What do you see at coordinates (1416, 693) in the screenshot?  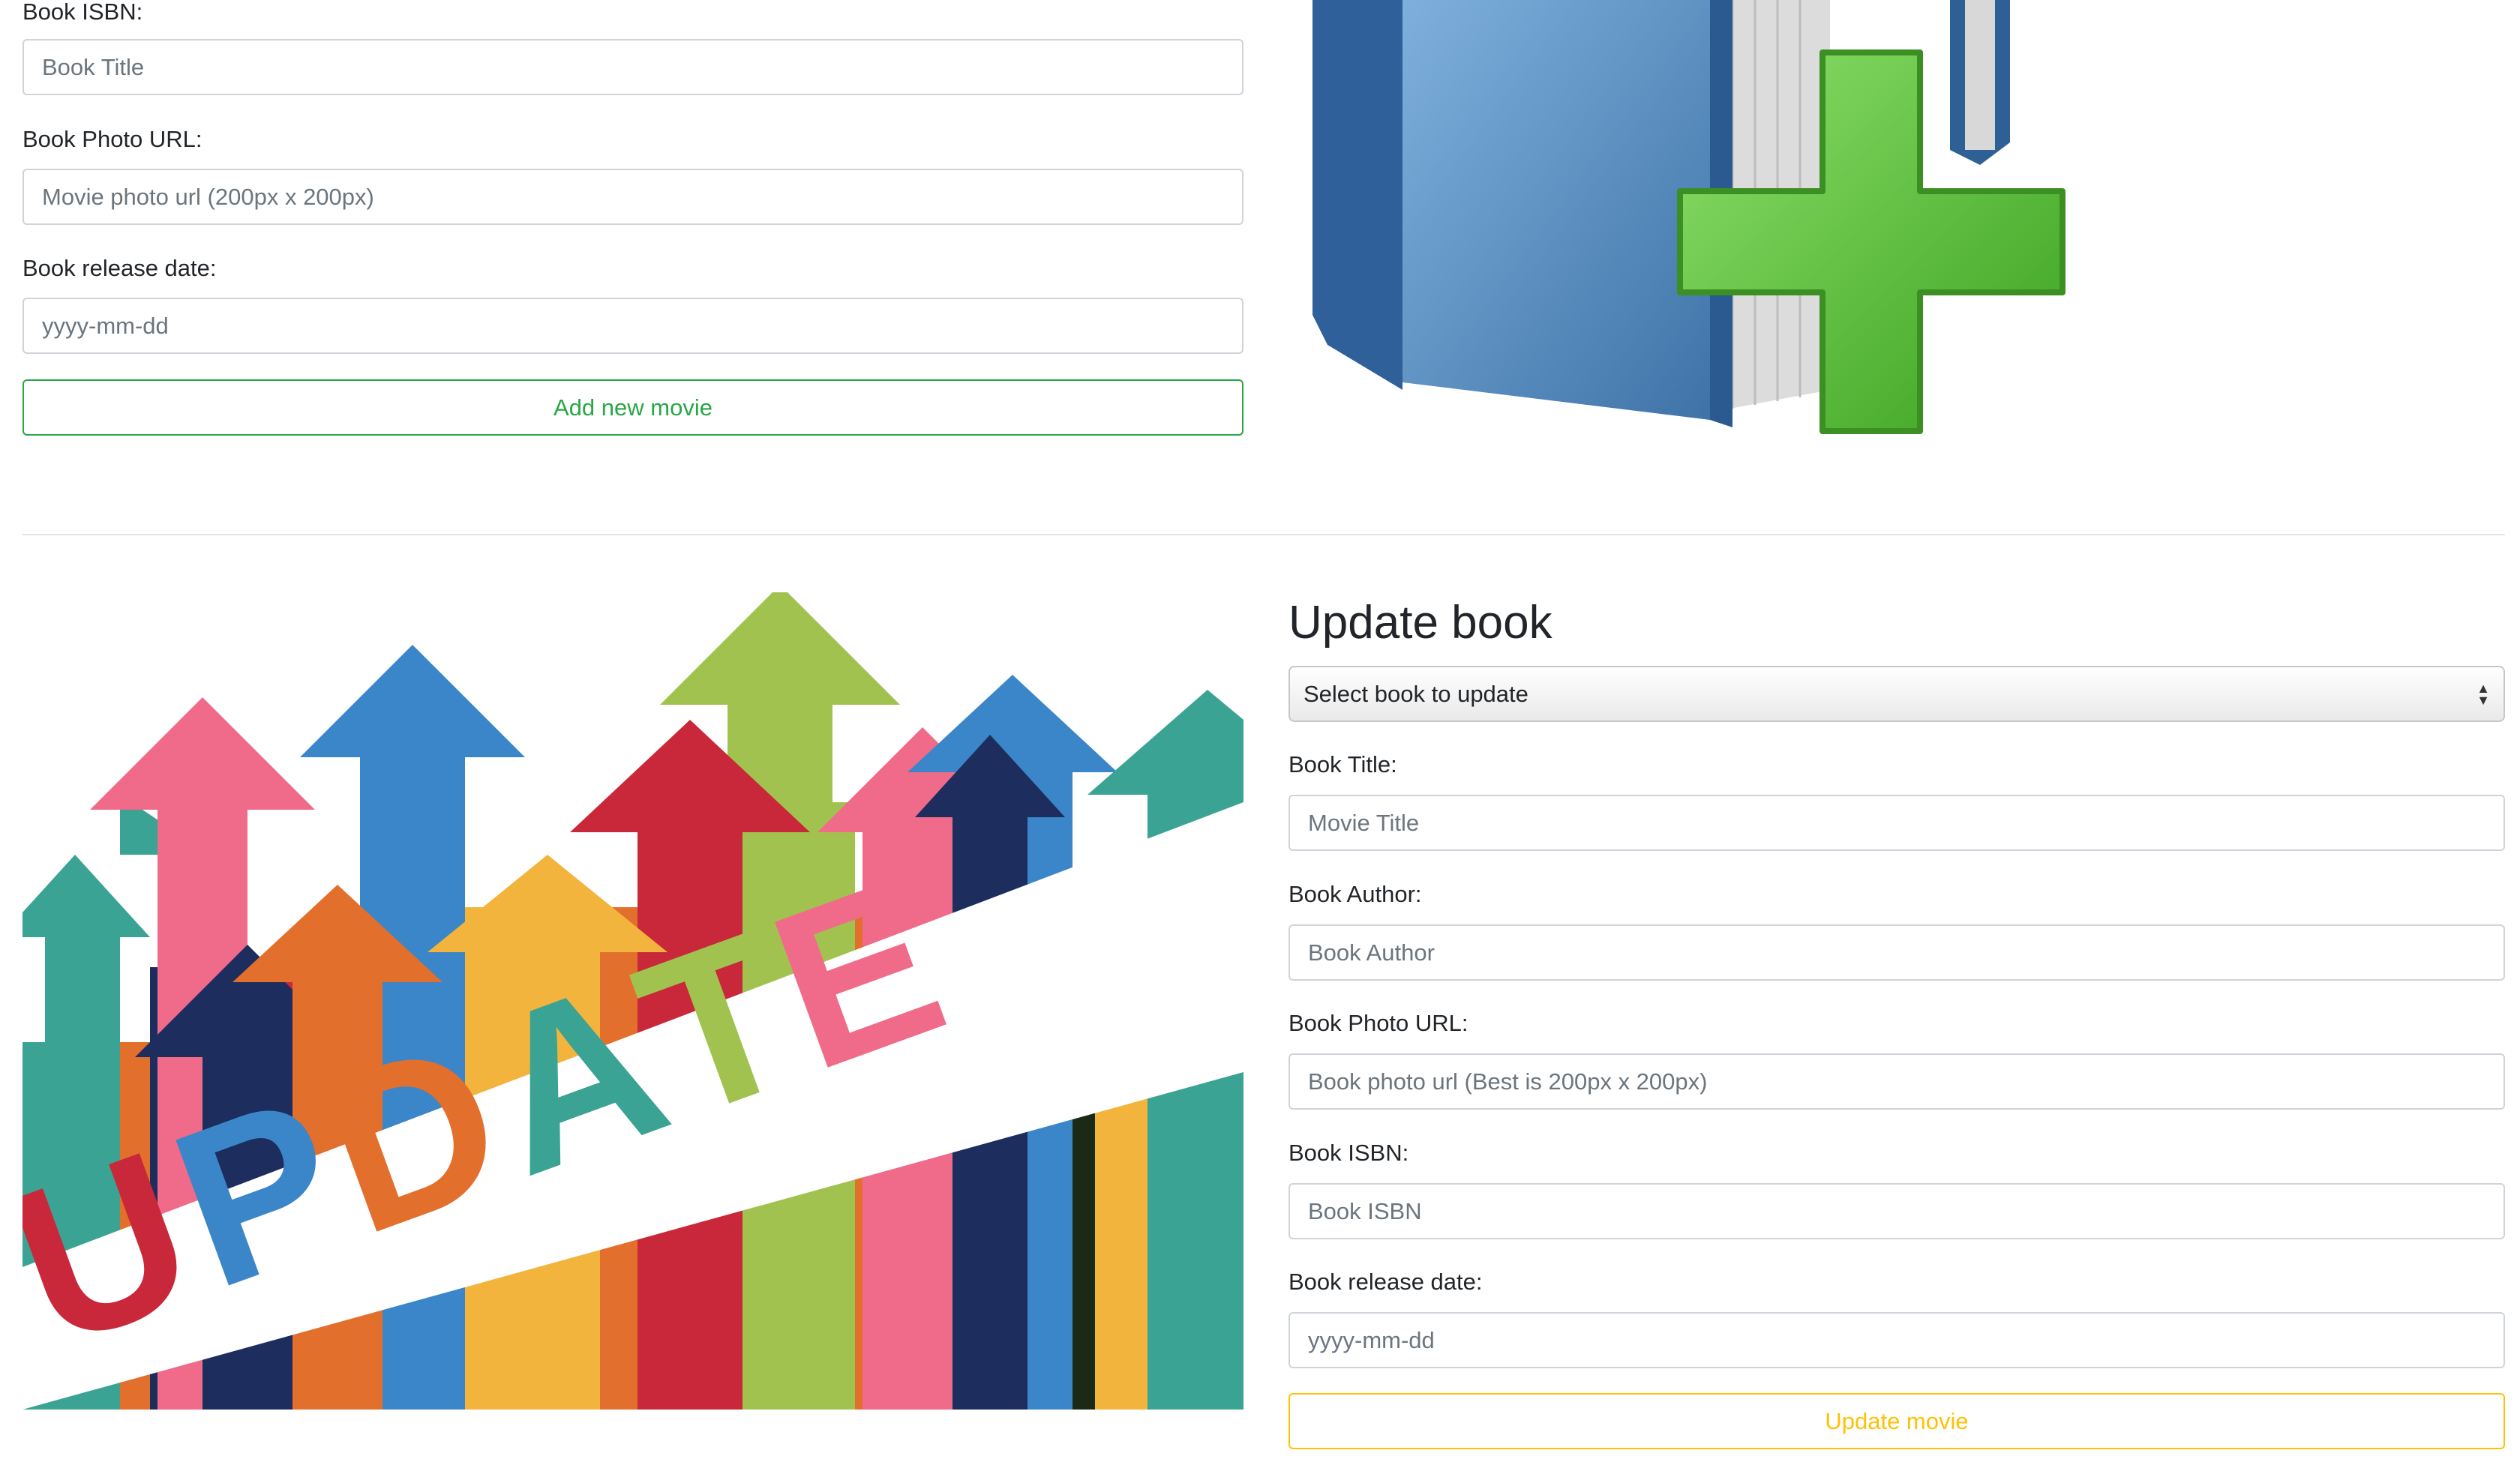 I see `book-select-value: Select book to update` at bounding box center [1416, 693].